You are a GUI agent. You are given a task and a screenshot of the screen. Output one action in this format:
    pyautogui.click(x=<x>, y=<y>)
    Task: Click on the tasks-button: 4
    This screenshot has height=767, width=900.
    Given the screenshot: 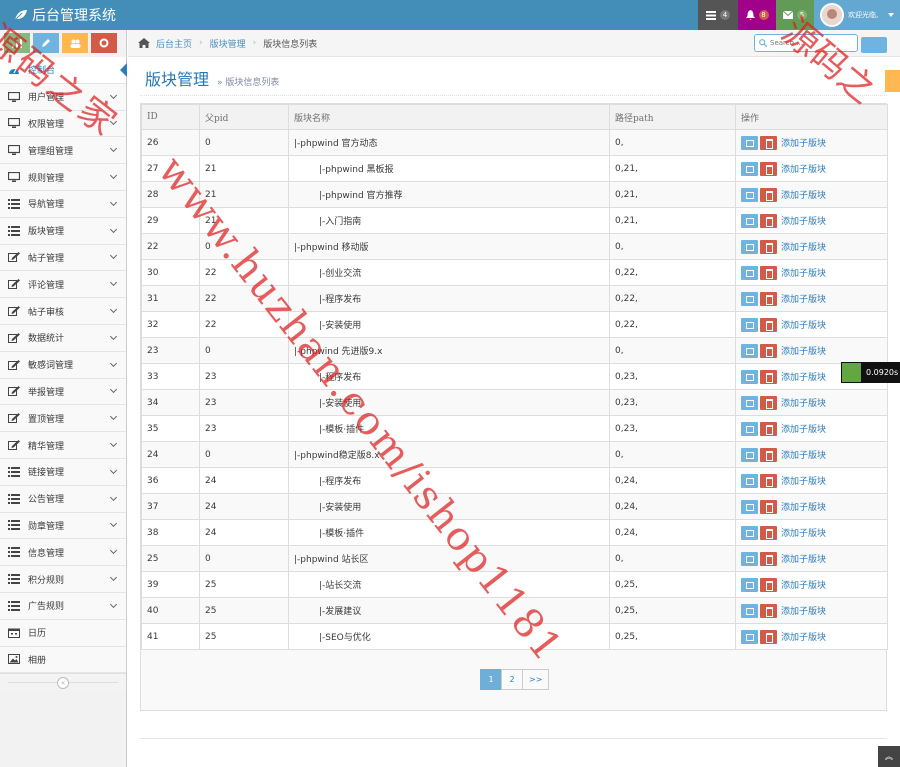 What is the action you would take?
    pyautogui.click(x=718, y=15)
    